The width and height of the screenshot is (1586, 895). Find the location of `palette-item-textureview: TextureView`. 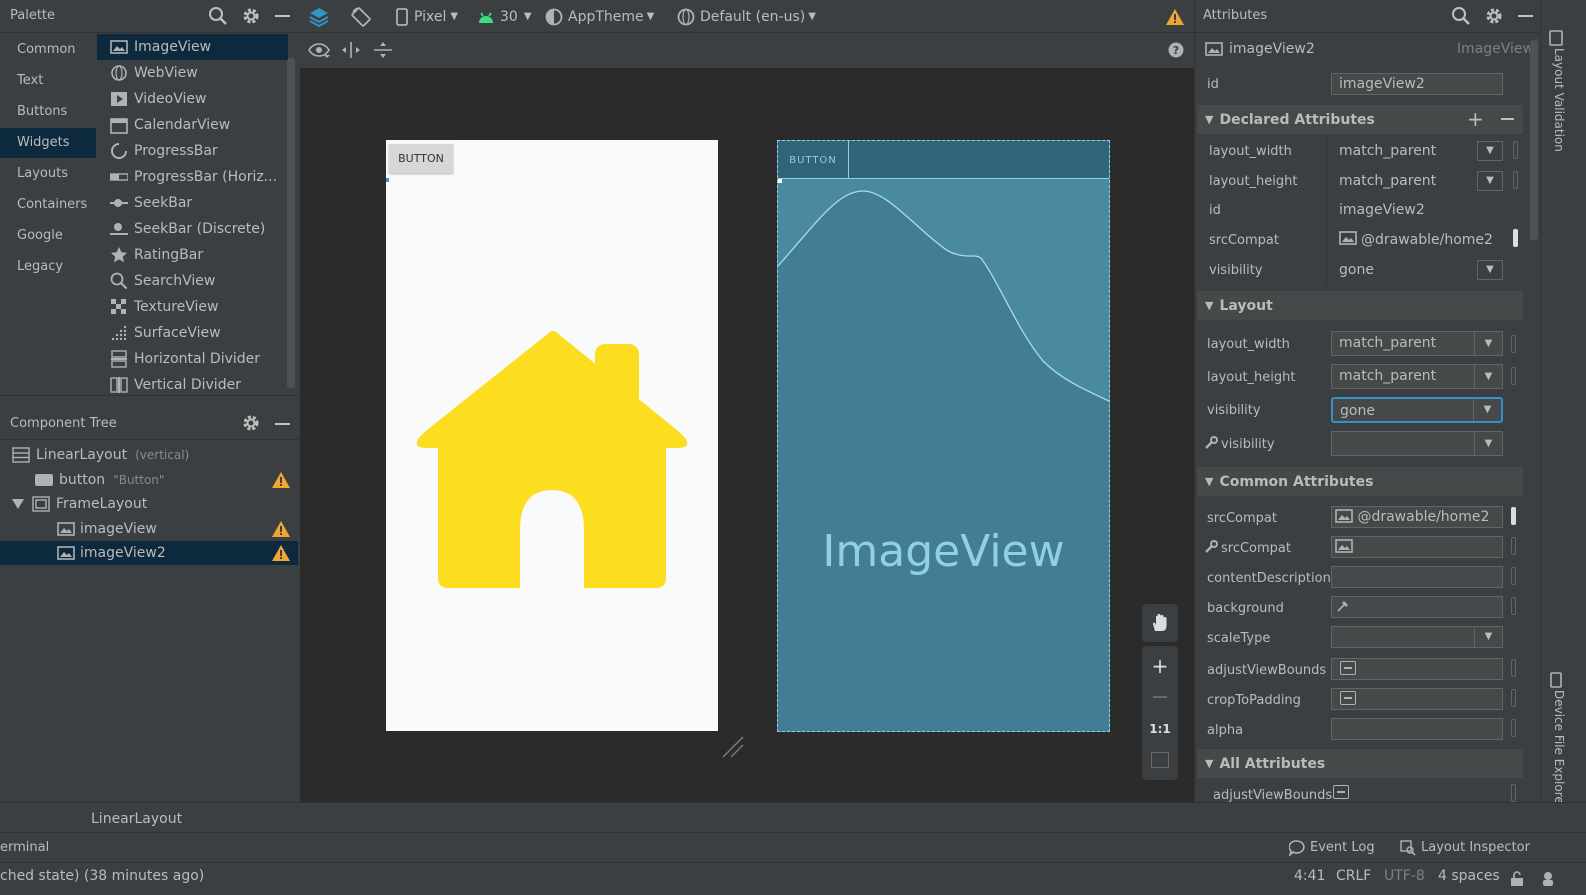

palette-item-textureview: TextureView is located at coordinates (192, 307).